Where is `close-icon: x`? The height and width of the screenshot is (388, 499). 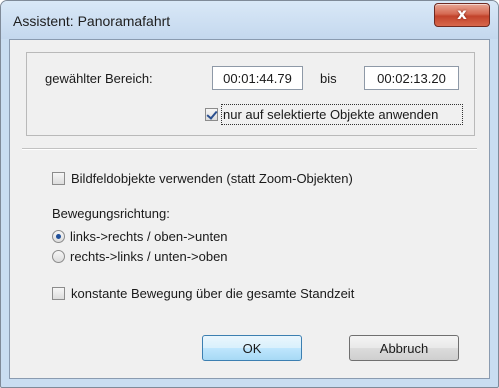 close-icon: x is located at coordinates (462, 14).